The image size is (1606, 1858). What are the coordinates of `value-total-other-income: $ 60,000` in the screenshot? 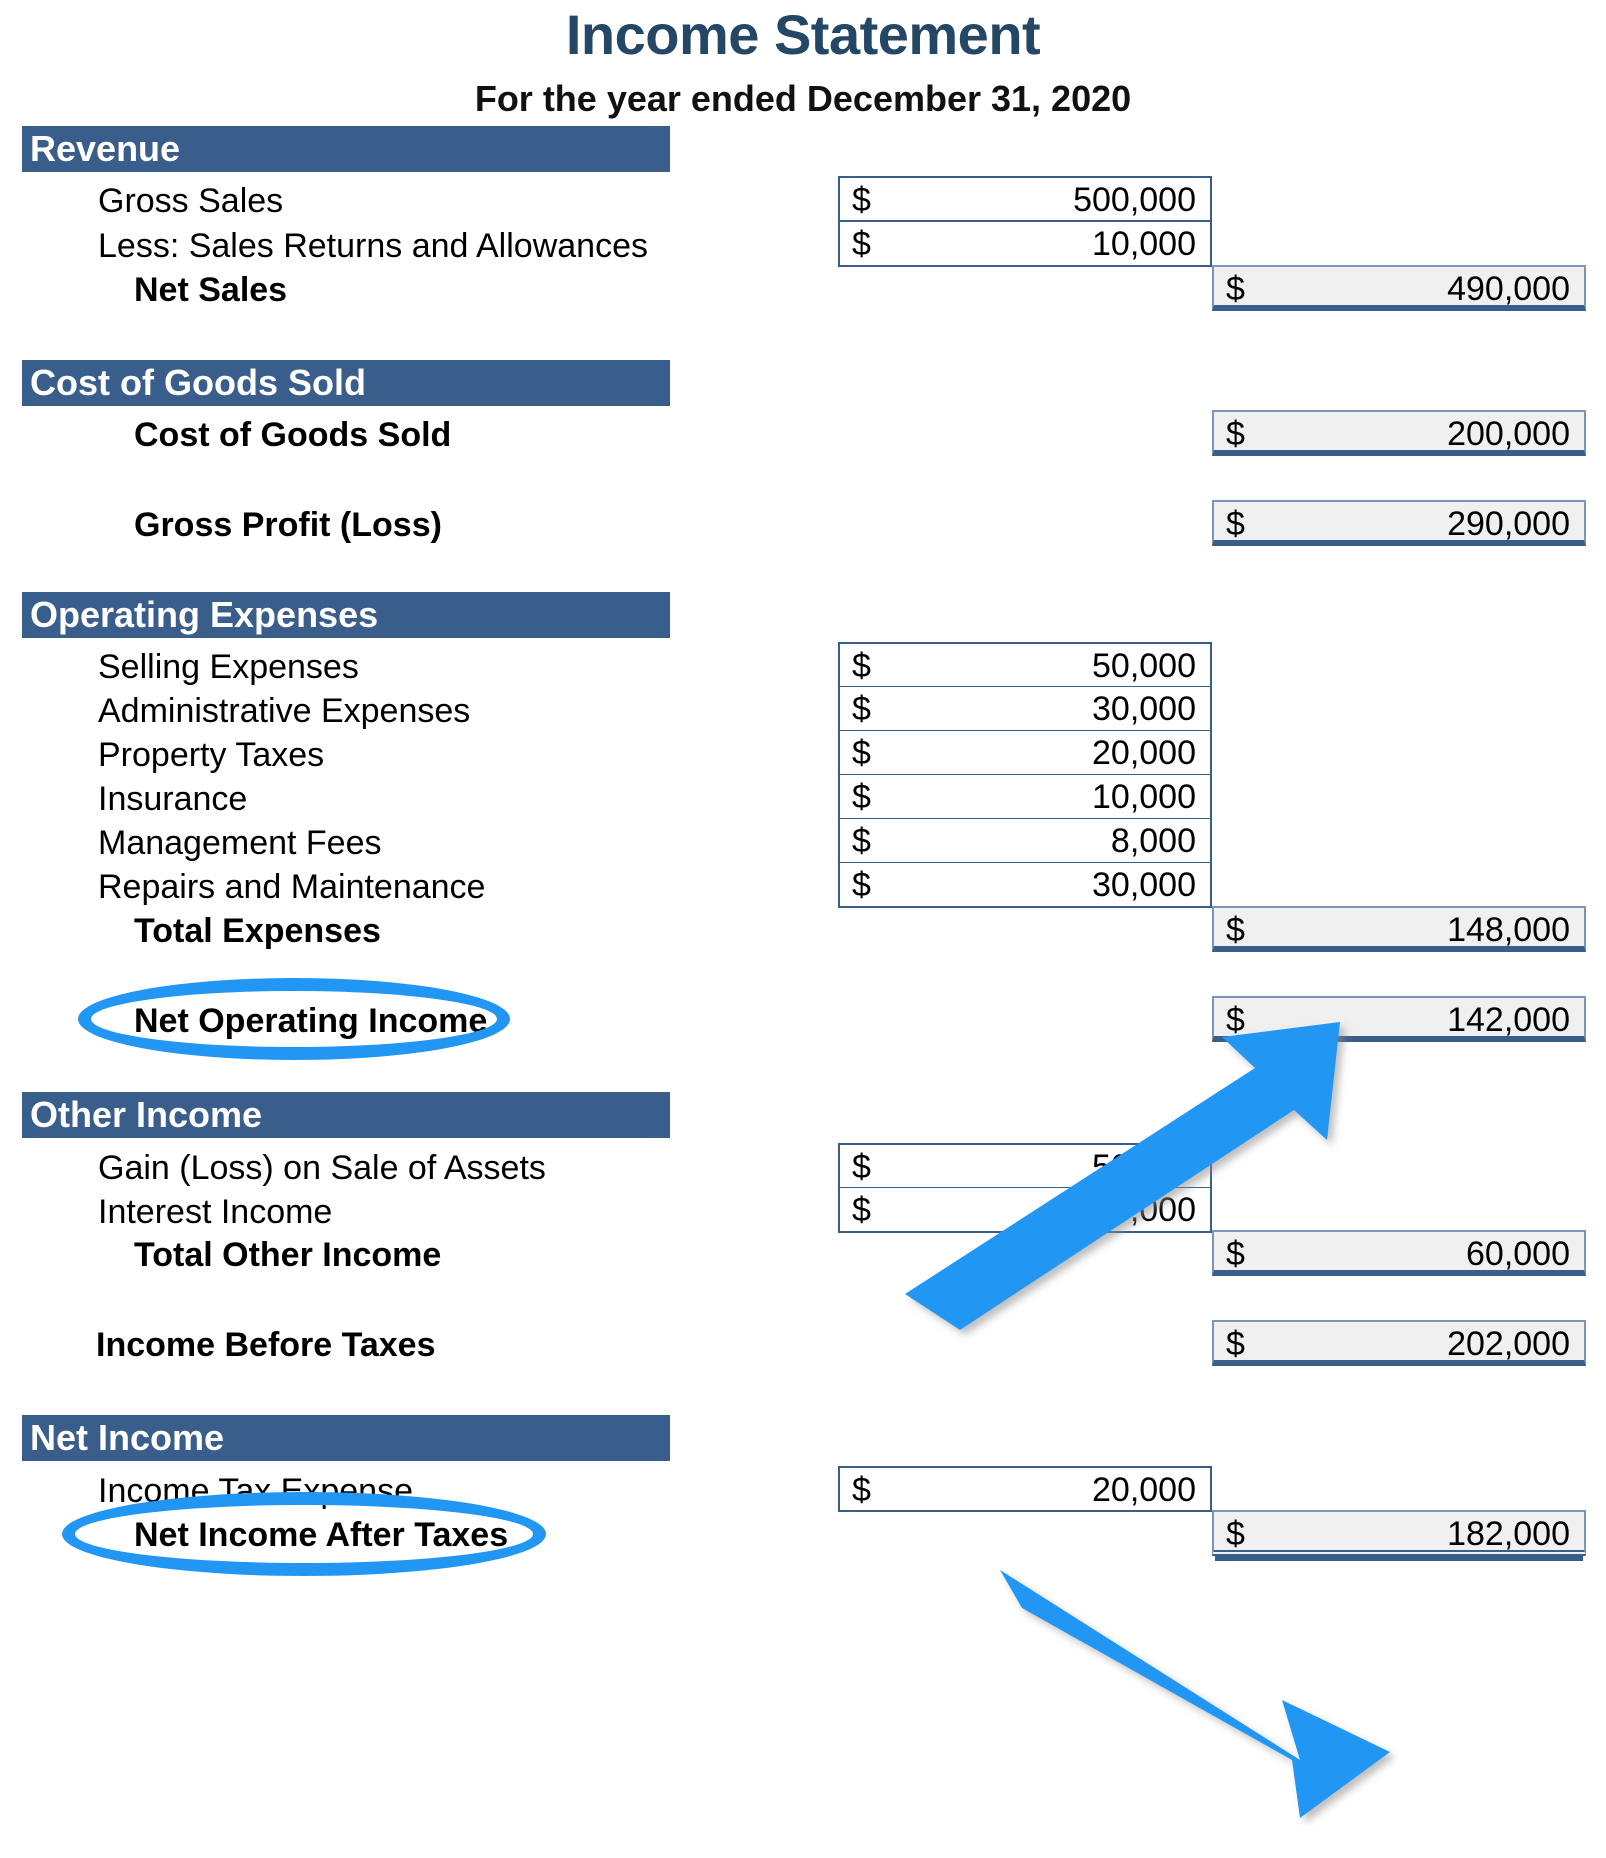 It's located at (1399, 1253).